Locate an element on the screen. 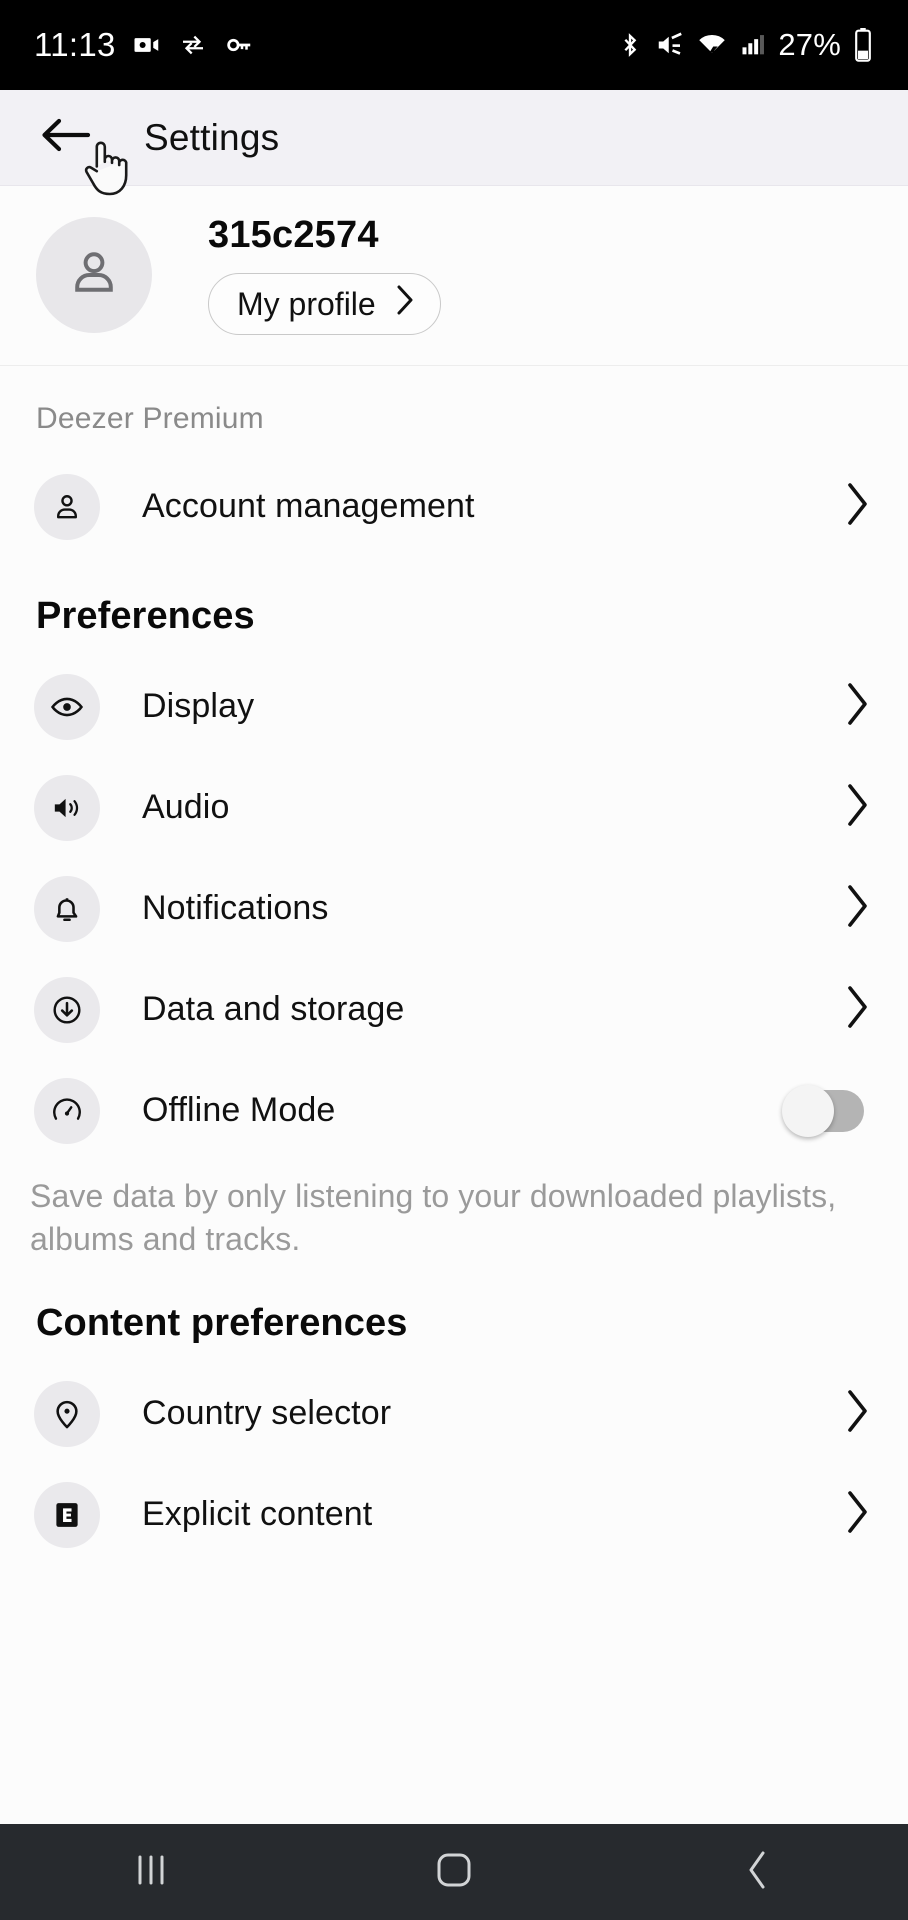 The width and height of the screenshot is (908, 1920). row-account-management: Account management is located at coordinates (454, 506).